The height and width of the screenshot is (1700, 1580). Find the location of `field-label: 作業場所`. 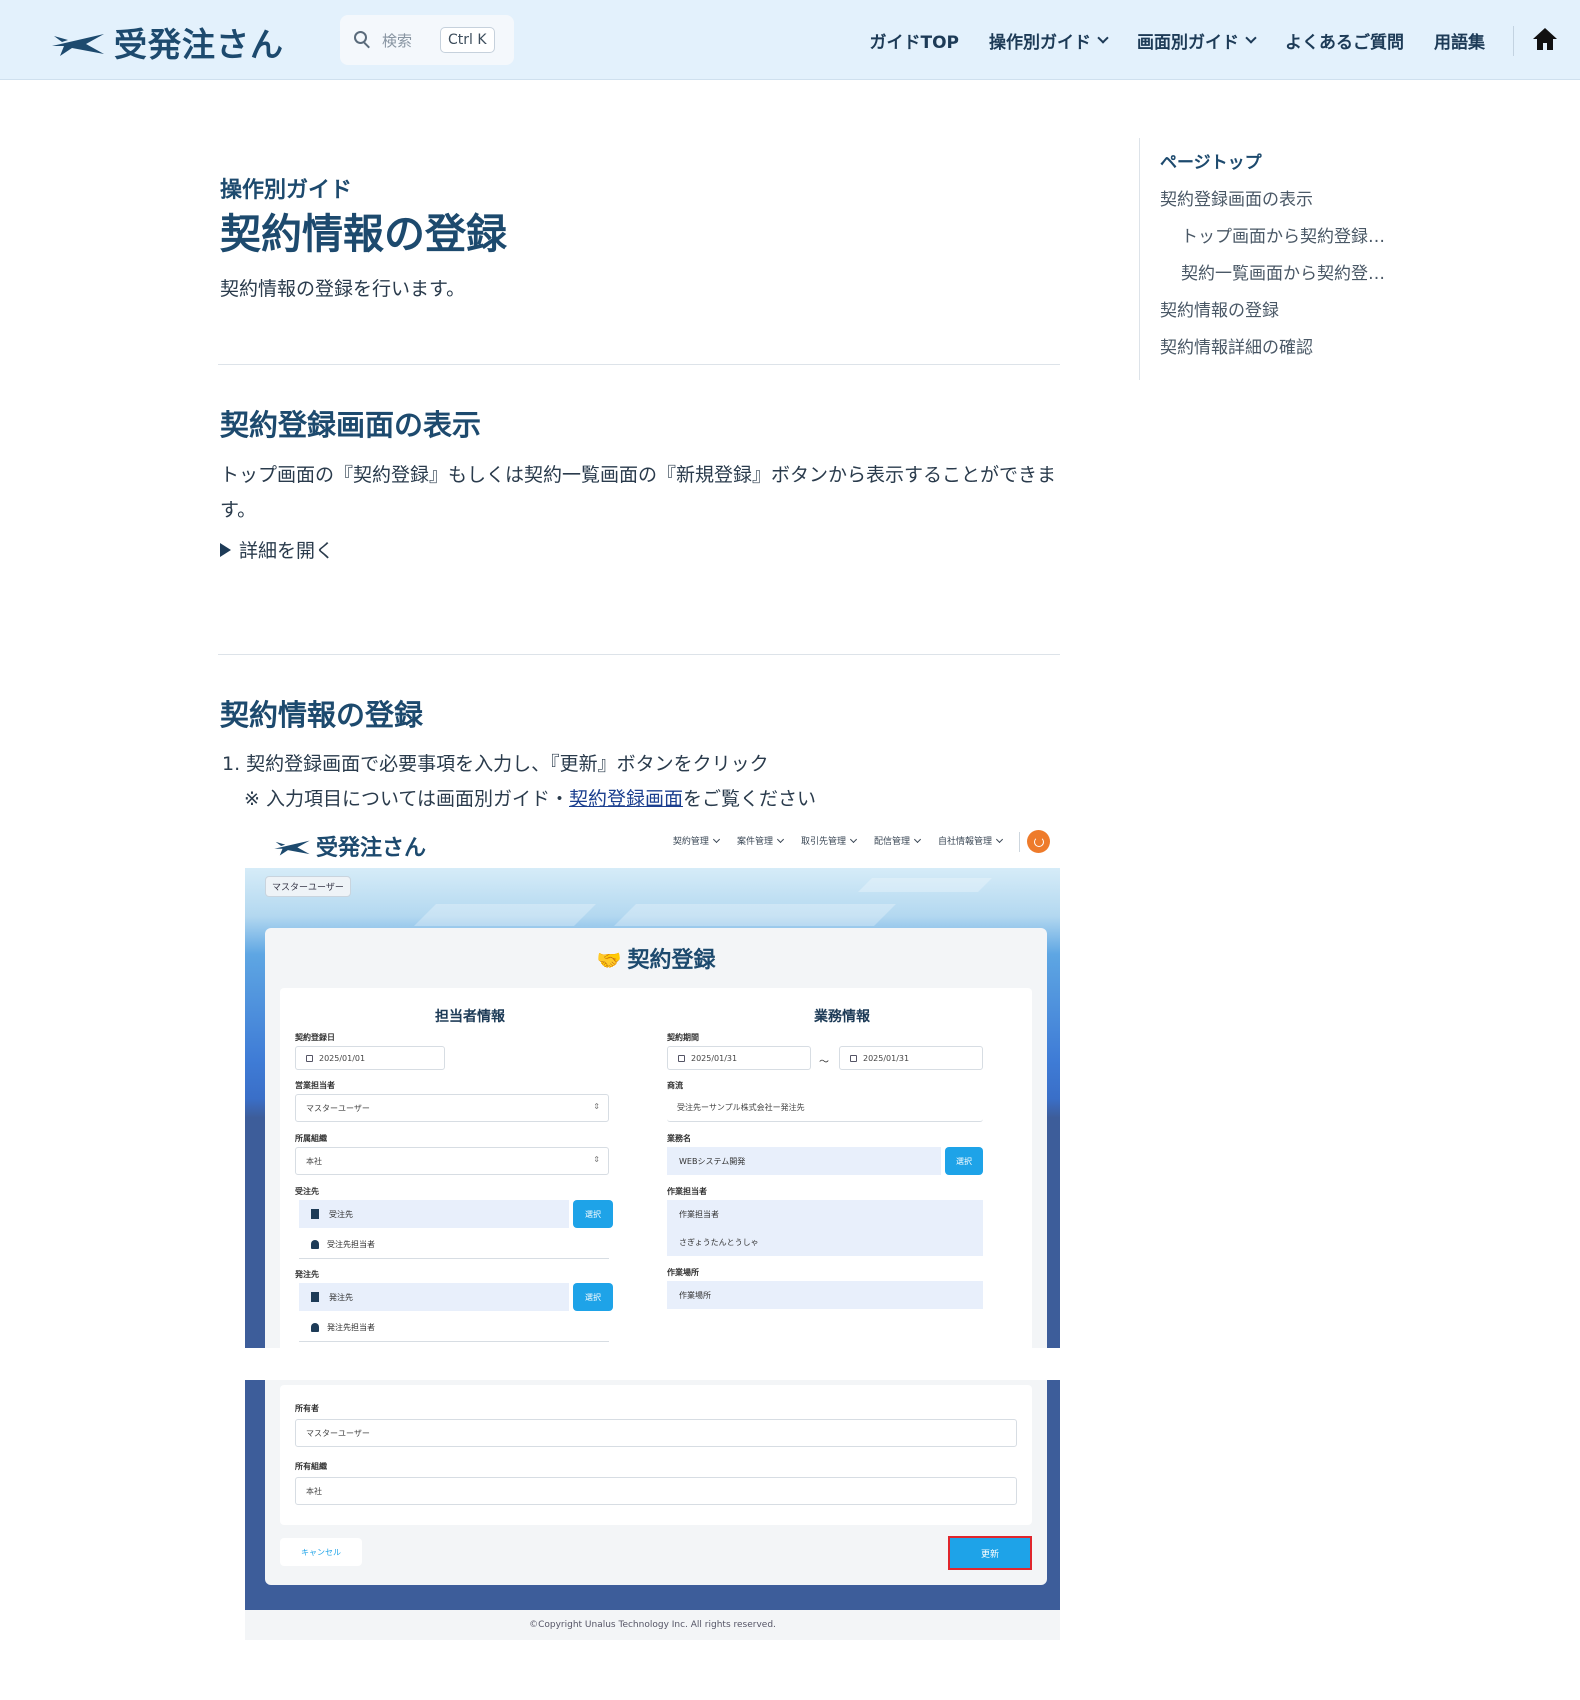

field-label: 作業場所 is located at coordinates (683, 1272).